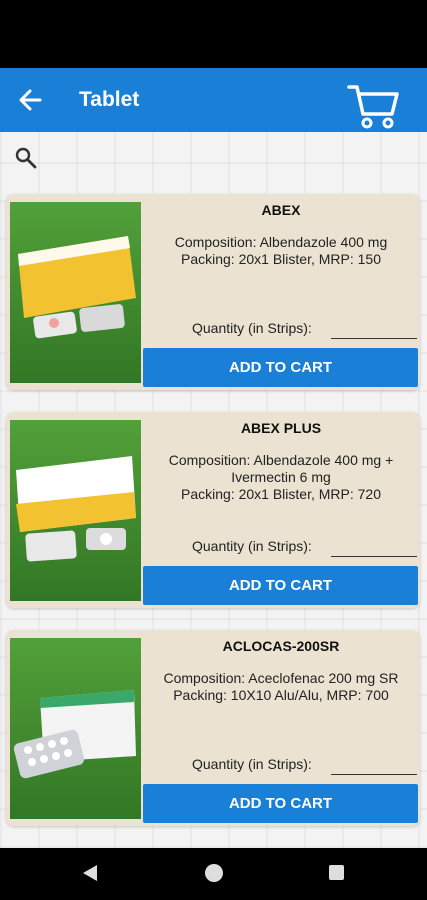  Describe the element at coordinates (90, 873) in the screenshot. I see `nav-back-icon` at that location.